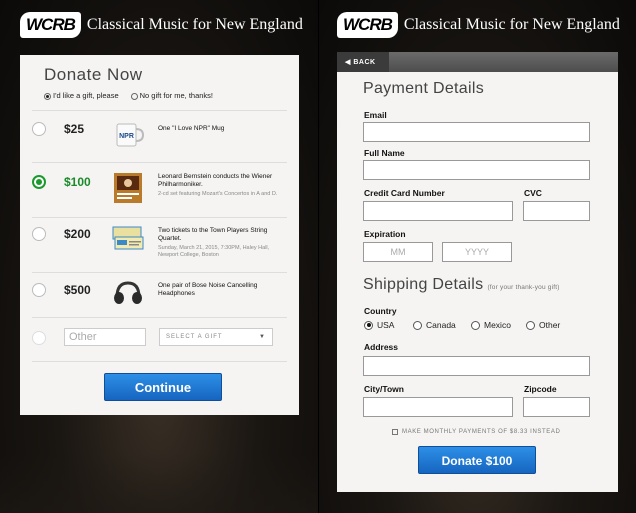  I want to click on gift-yes-option: I'd like a gift, please, so click(81, 95).